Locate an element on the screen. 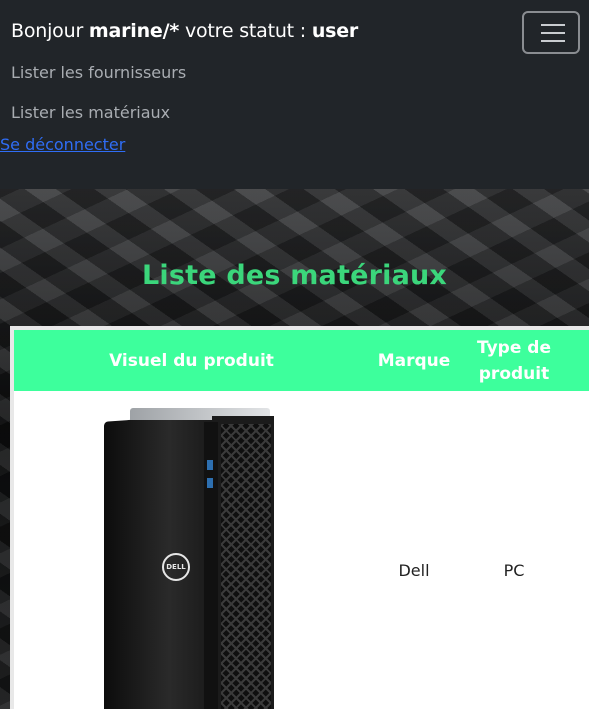 Image resolution: width=589 pixels, height=709 pixels. column-header-marque: Marque is located at coordinates (414, 360).